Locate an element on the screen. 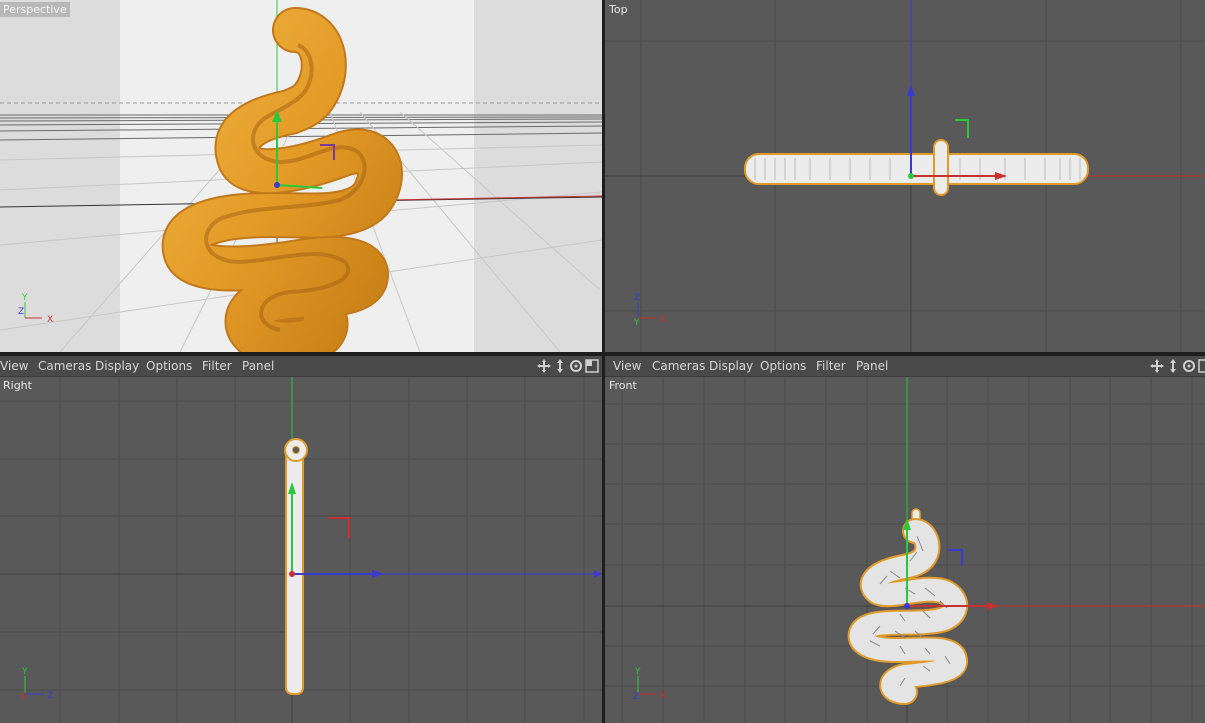  viewport-label-right: Right is located at coordinates (17, 385).